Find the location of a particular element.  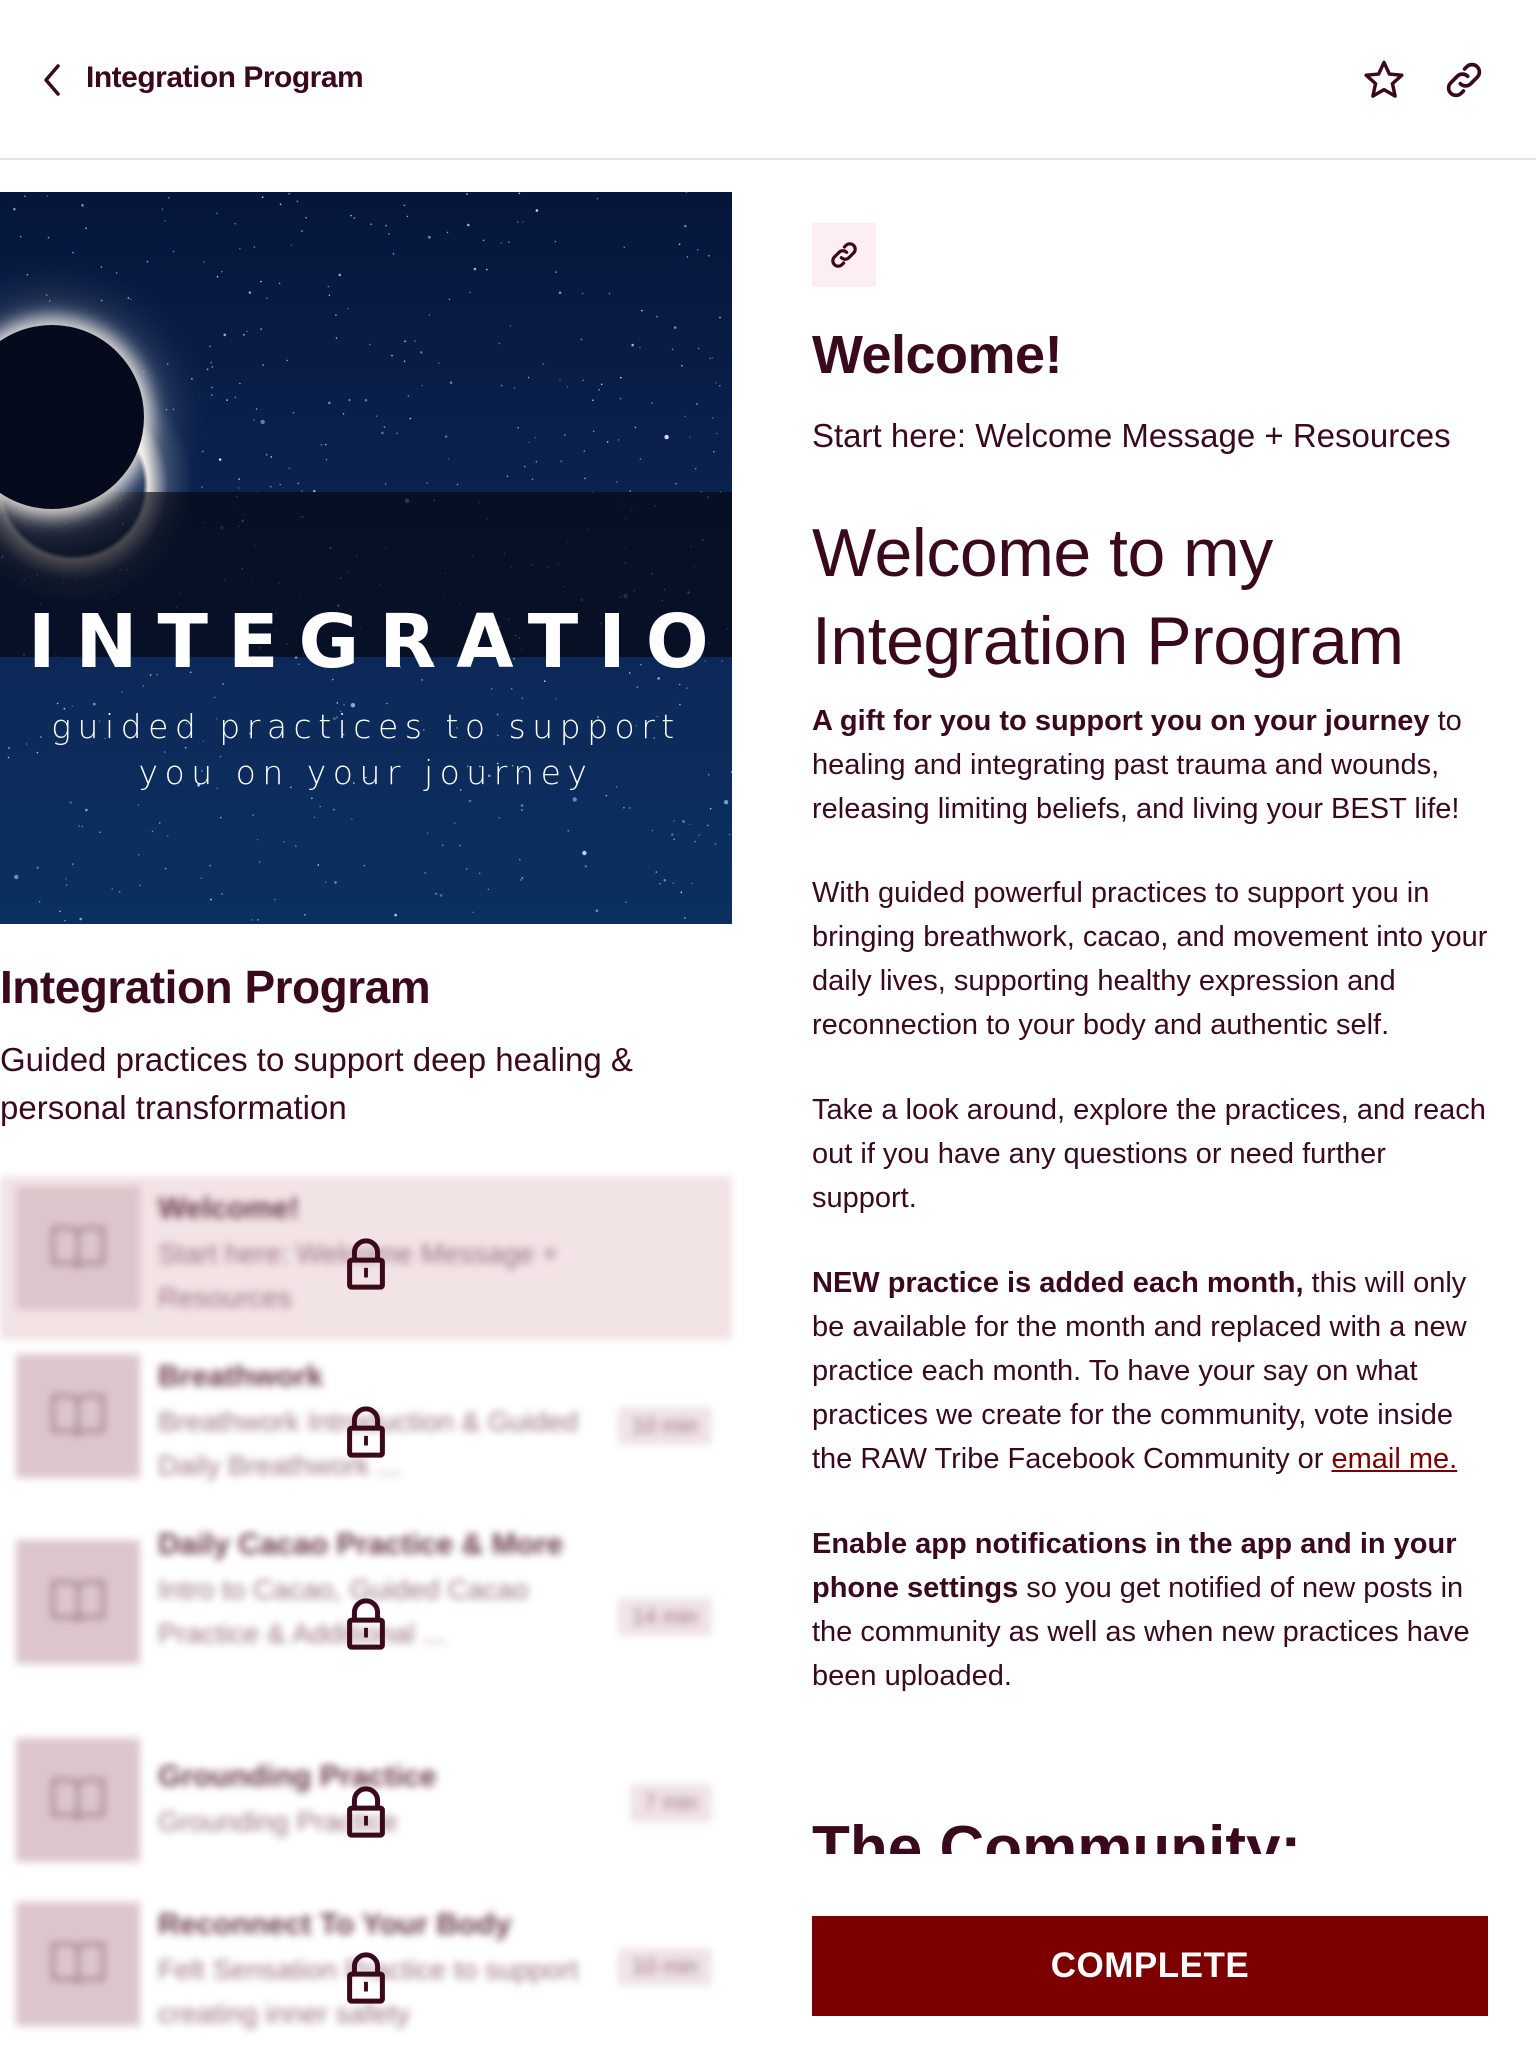

lesson-title: Daily Cacao Practice & More is located at coordinates (361, 1544).